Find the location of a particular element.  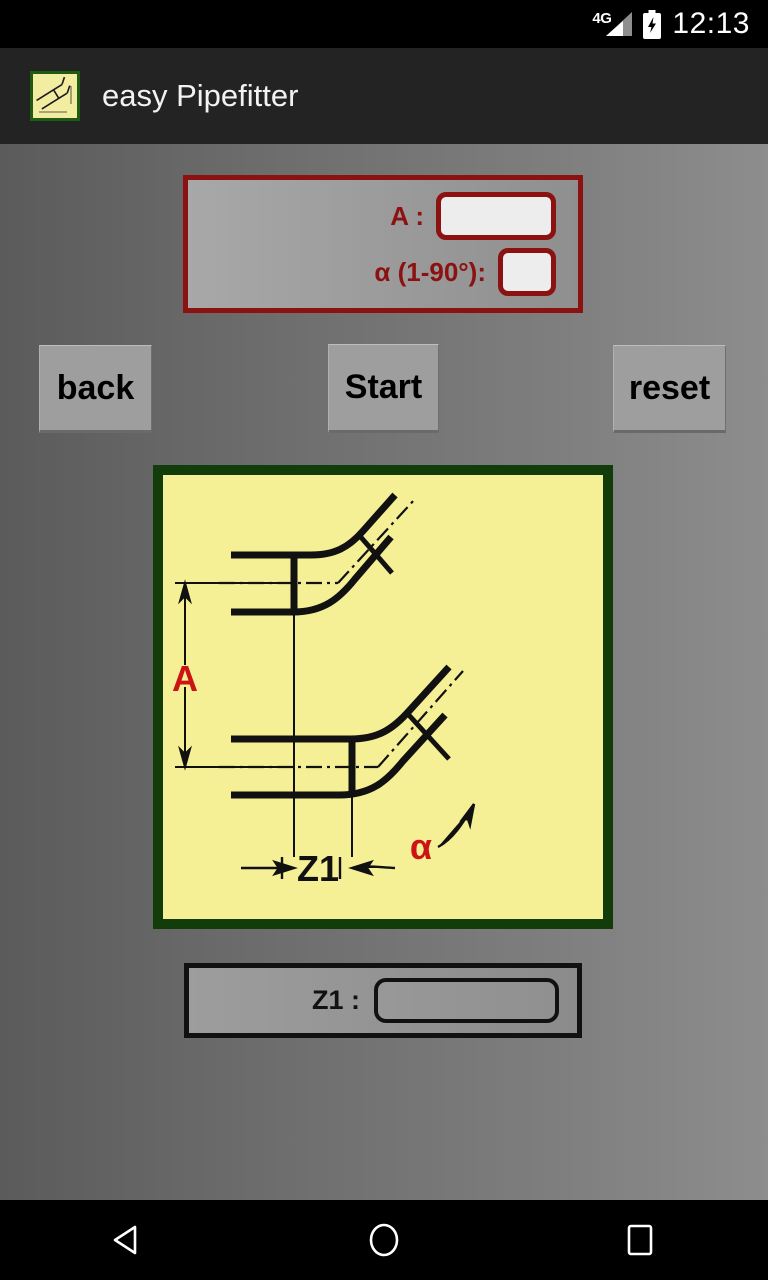

android-nav-bar is located at coordinates (384, 1240).